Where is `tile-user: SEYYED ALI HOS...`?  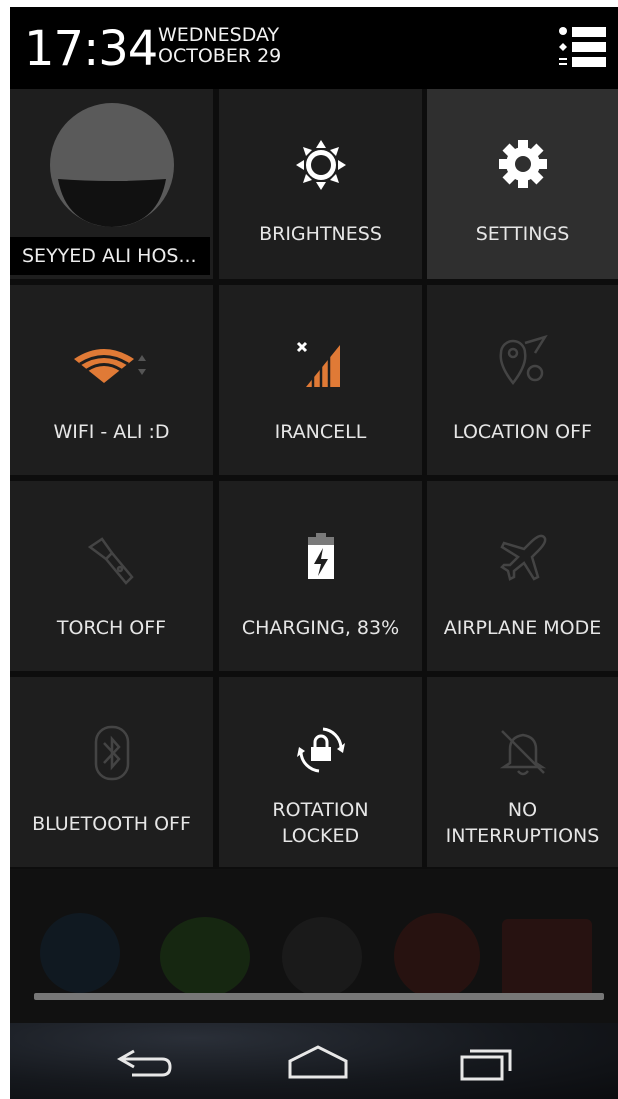
tile-user: SEYYED ALI HOS... is located at coordinates (111, 184).